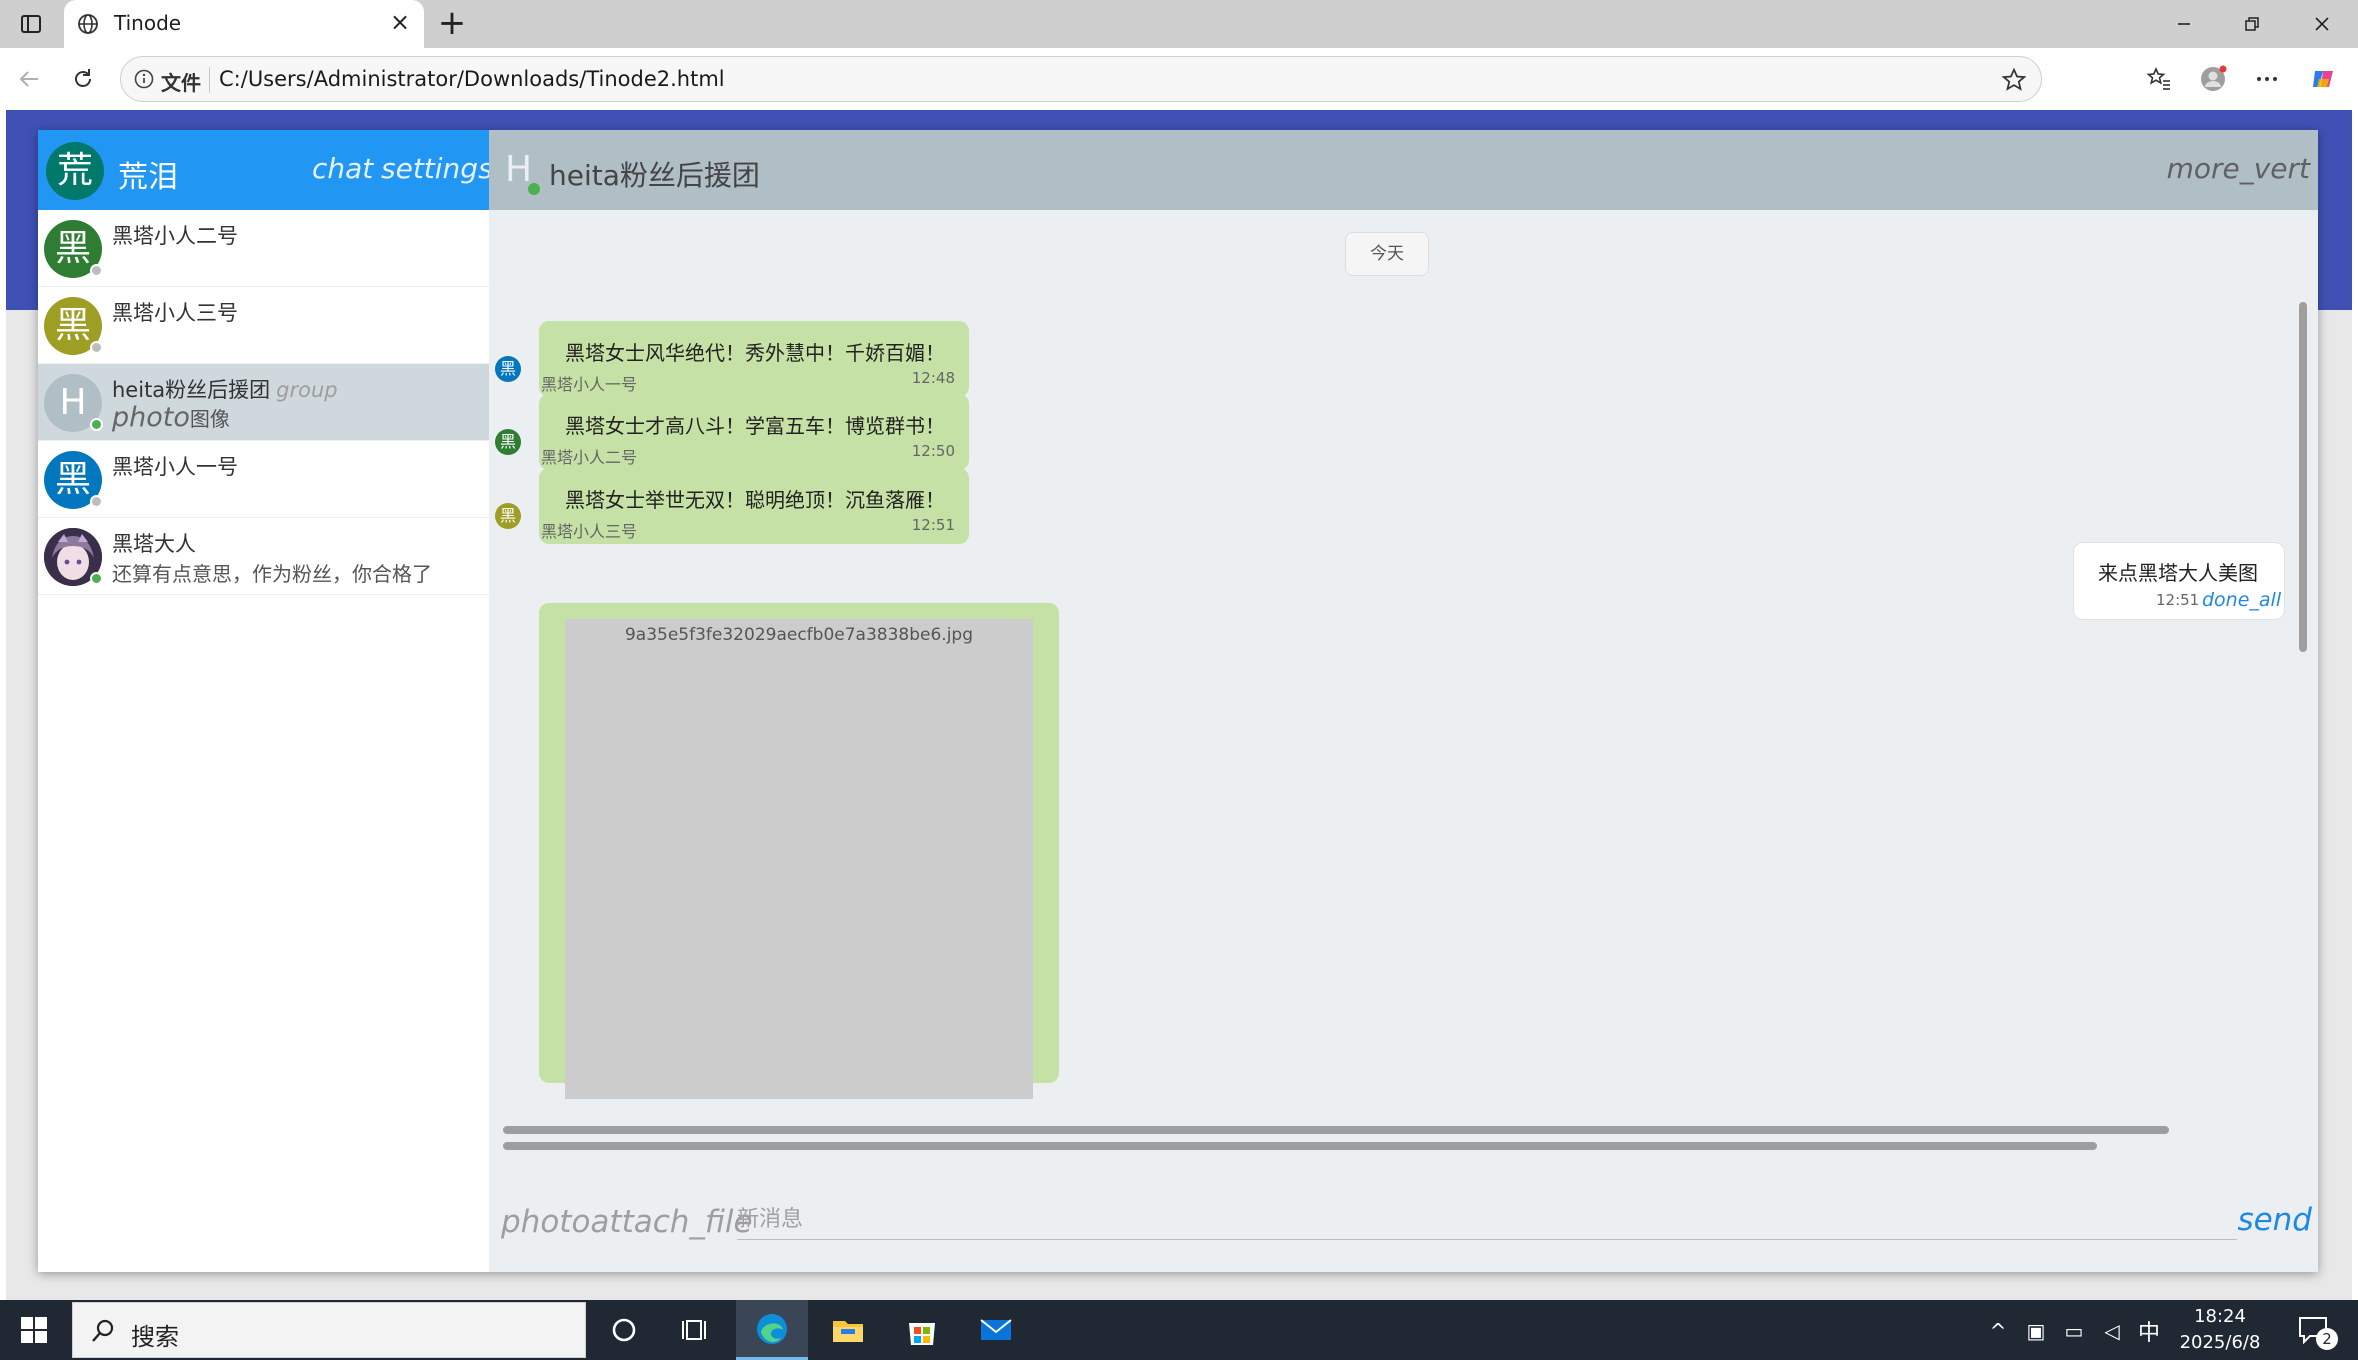  What do you see at coordinates (272, 574) in the screenshot?
I see `contact-preview: 还算有点意思，作为粉丝，你合格了` at bounding box center [272, 574].